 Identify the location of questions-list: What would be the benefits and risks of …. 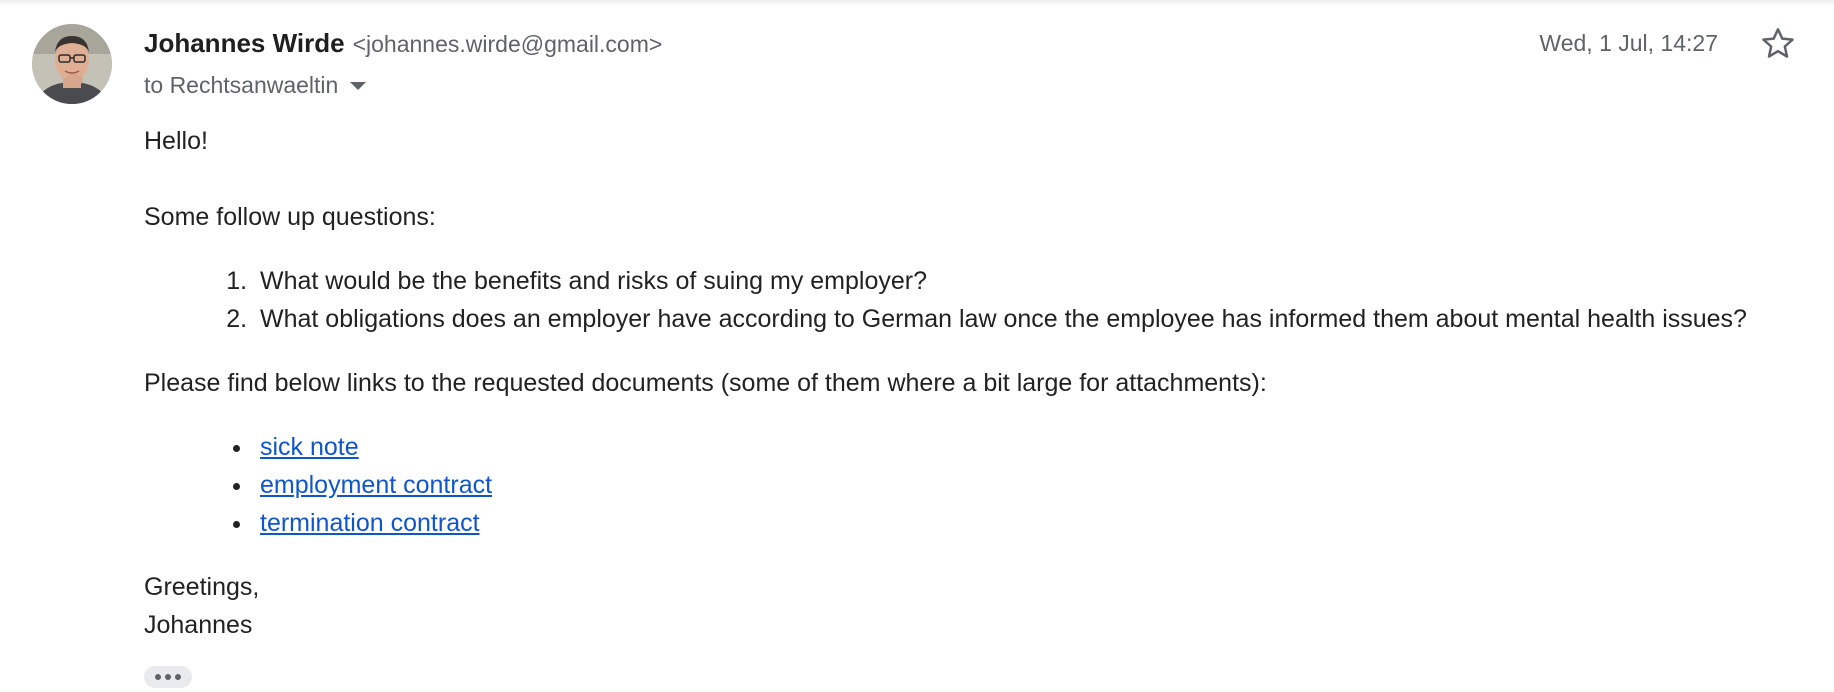
(984, 300).